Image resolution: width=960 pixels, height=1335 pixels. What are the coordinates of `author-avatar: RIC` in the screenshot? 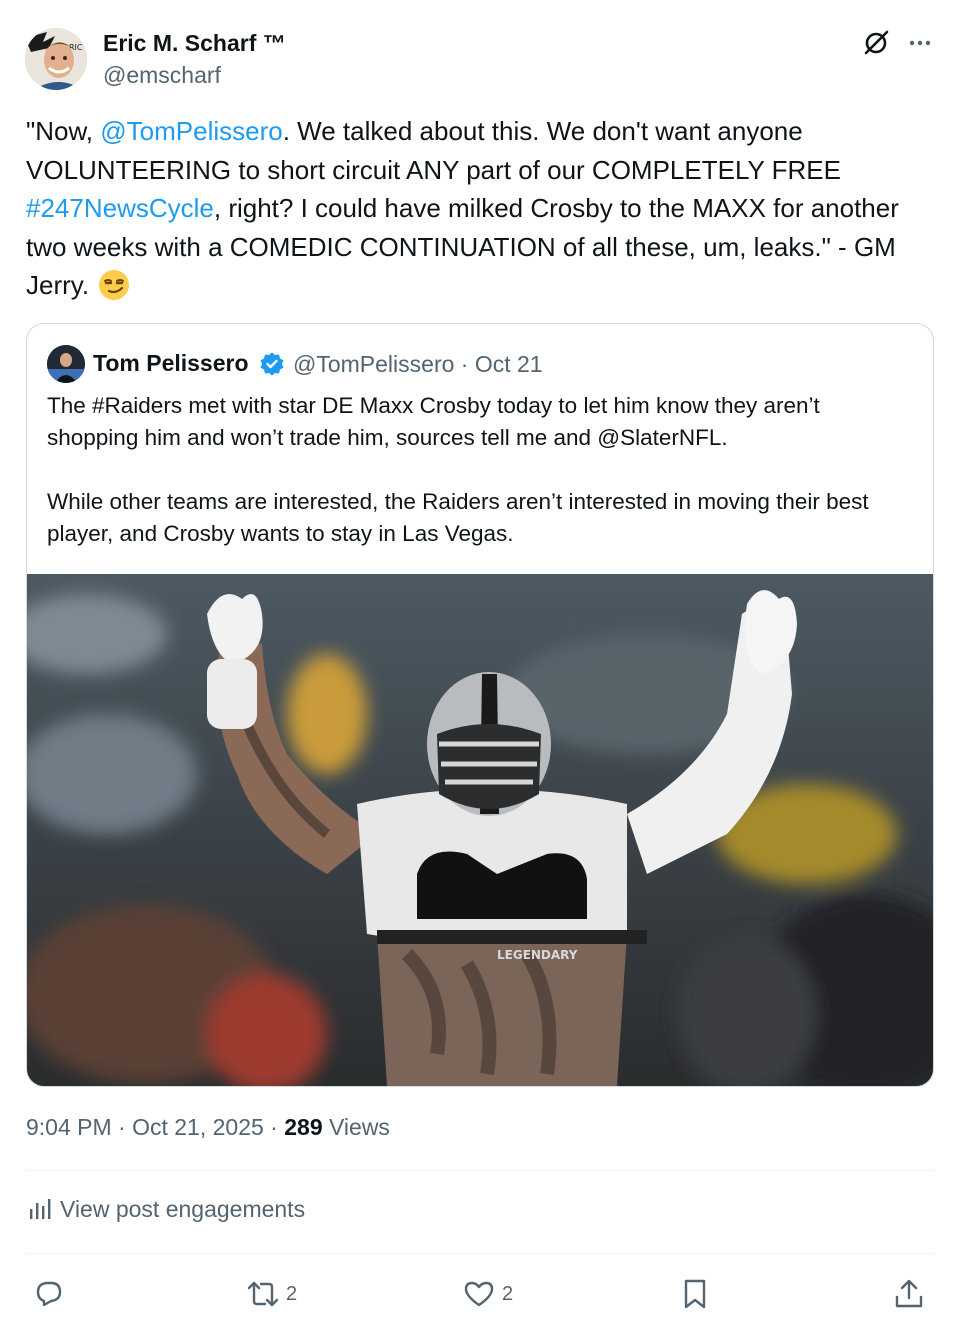 It's located at (56, 59).